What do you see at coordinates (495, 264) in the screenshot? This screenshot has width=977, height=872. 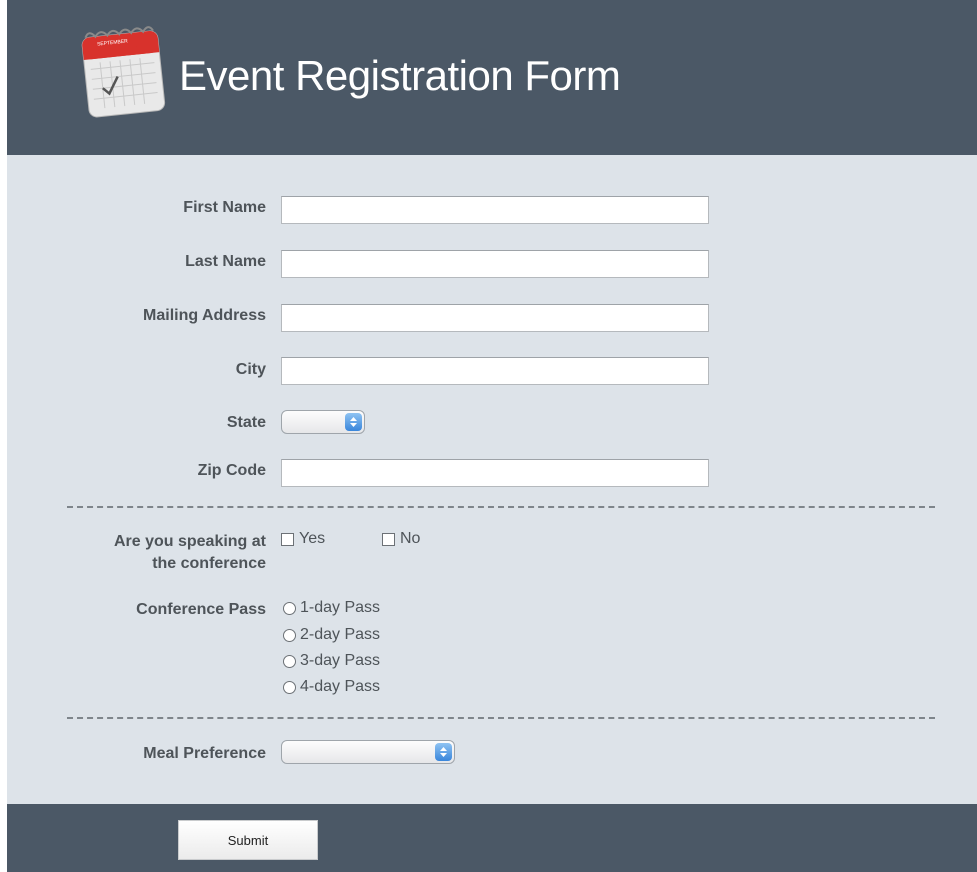 I see `last-name-input` at bounding box center [495, 264].